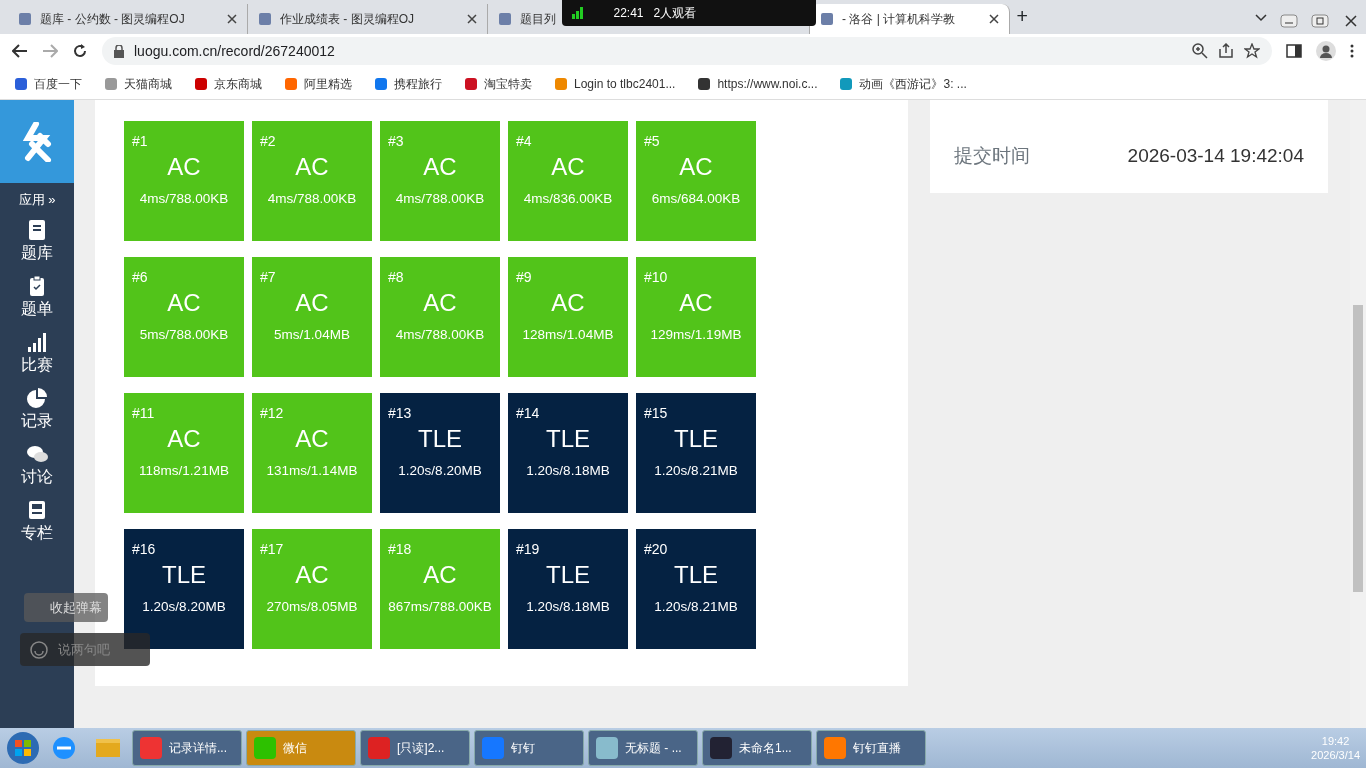  I want to click on testcase-tile: #20 TLE 1.20s/8.21MB, so click(696, 589).